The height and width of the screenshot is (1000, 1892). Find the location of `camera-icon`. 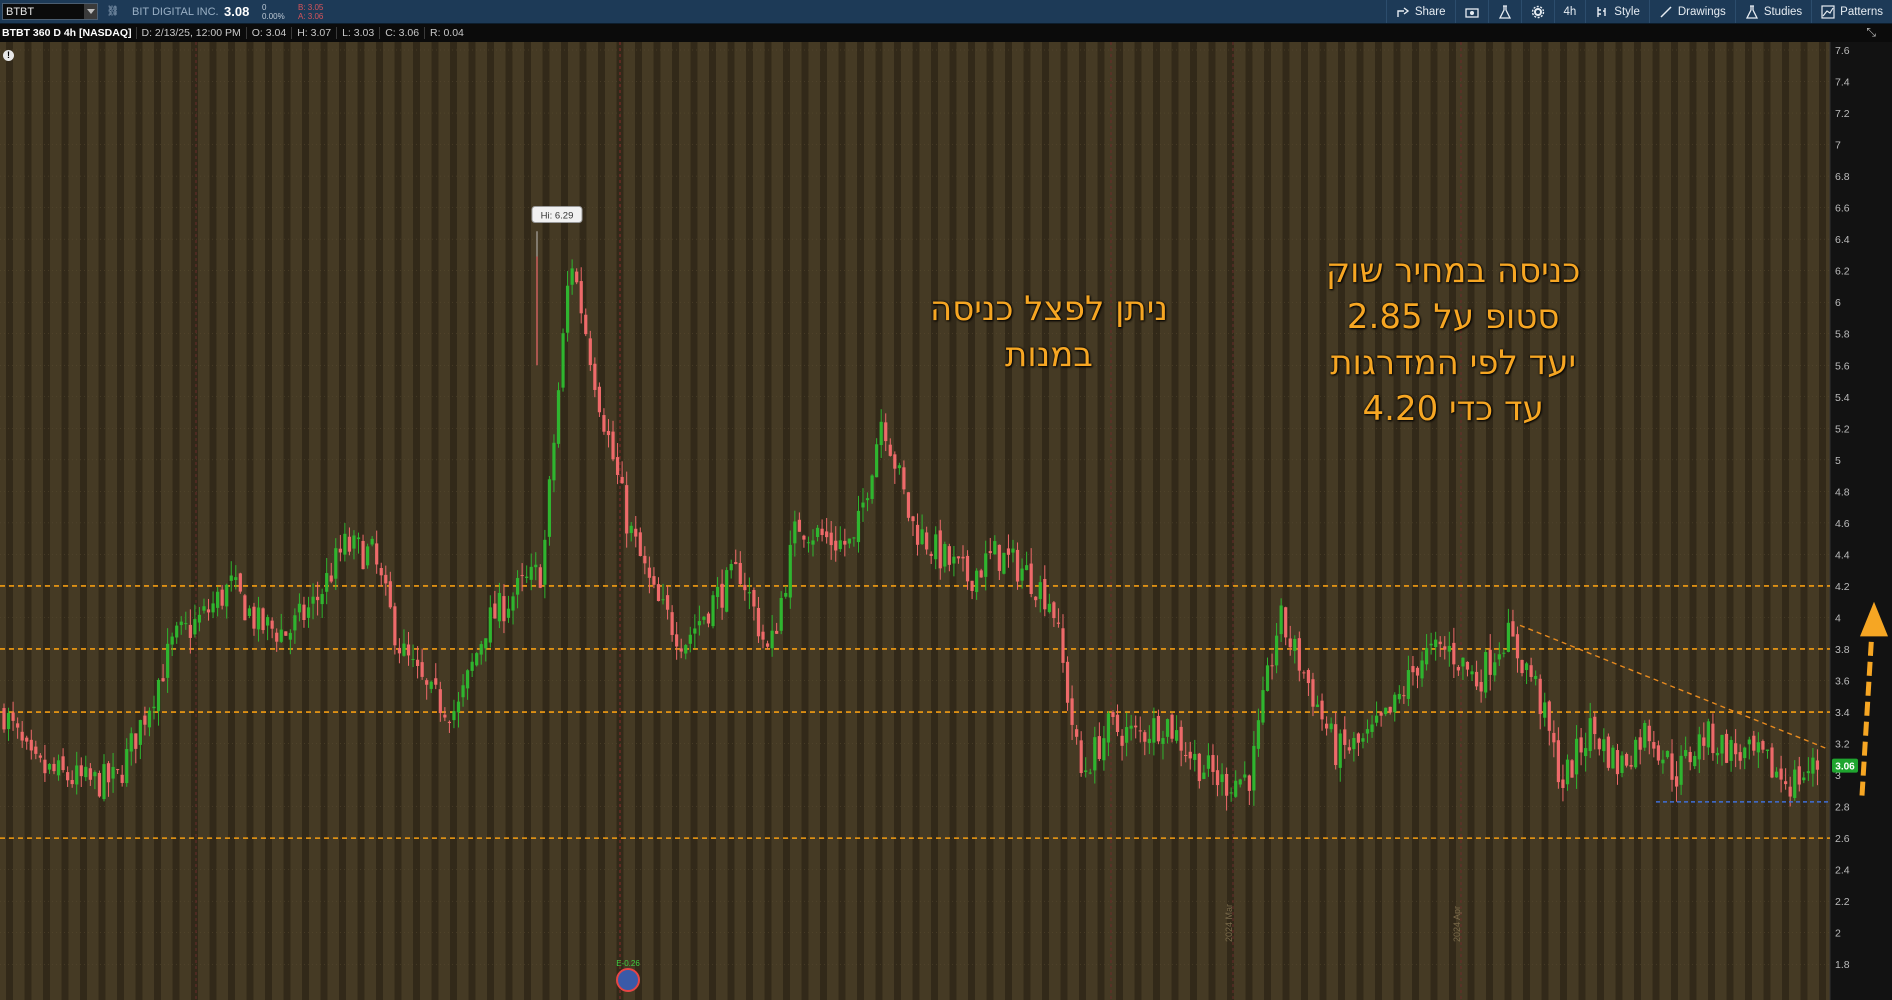

camera-icon is located at coordinates (1471, 12).